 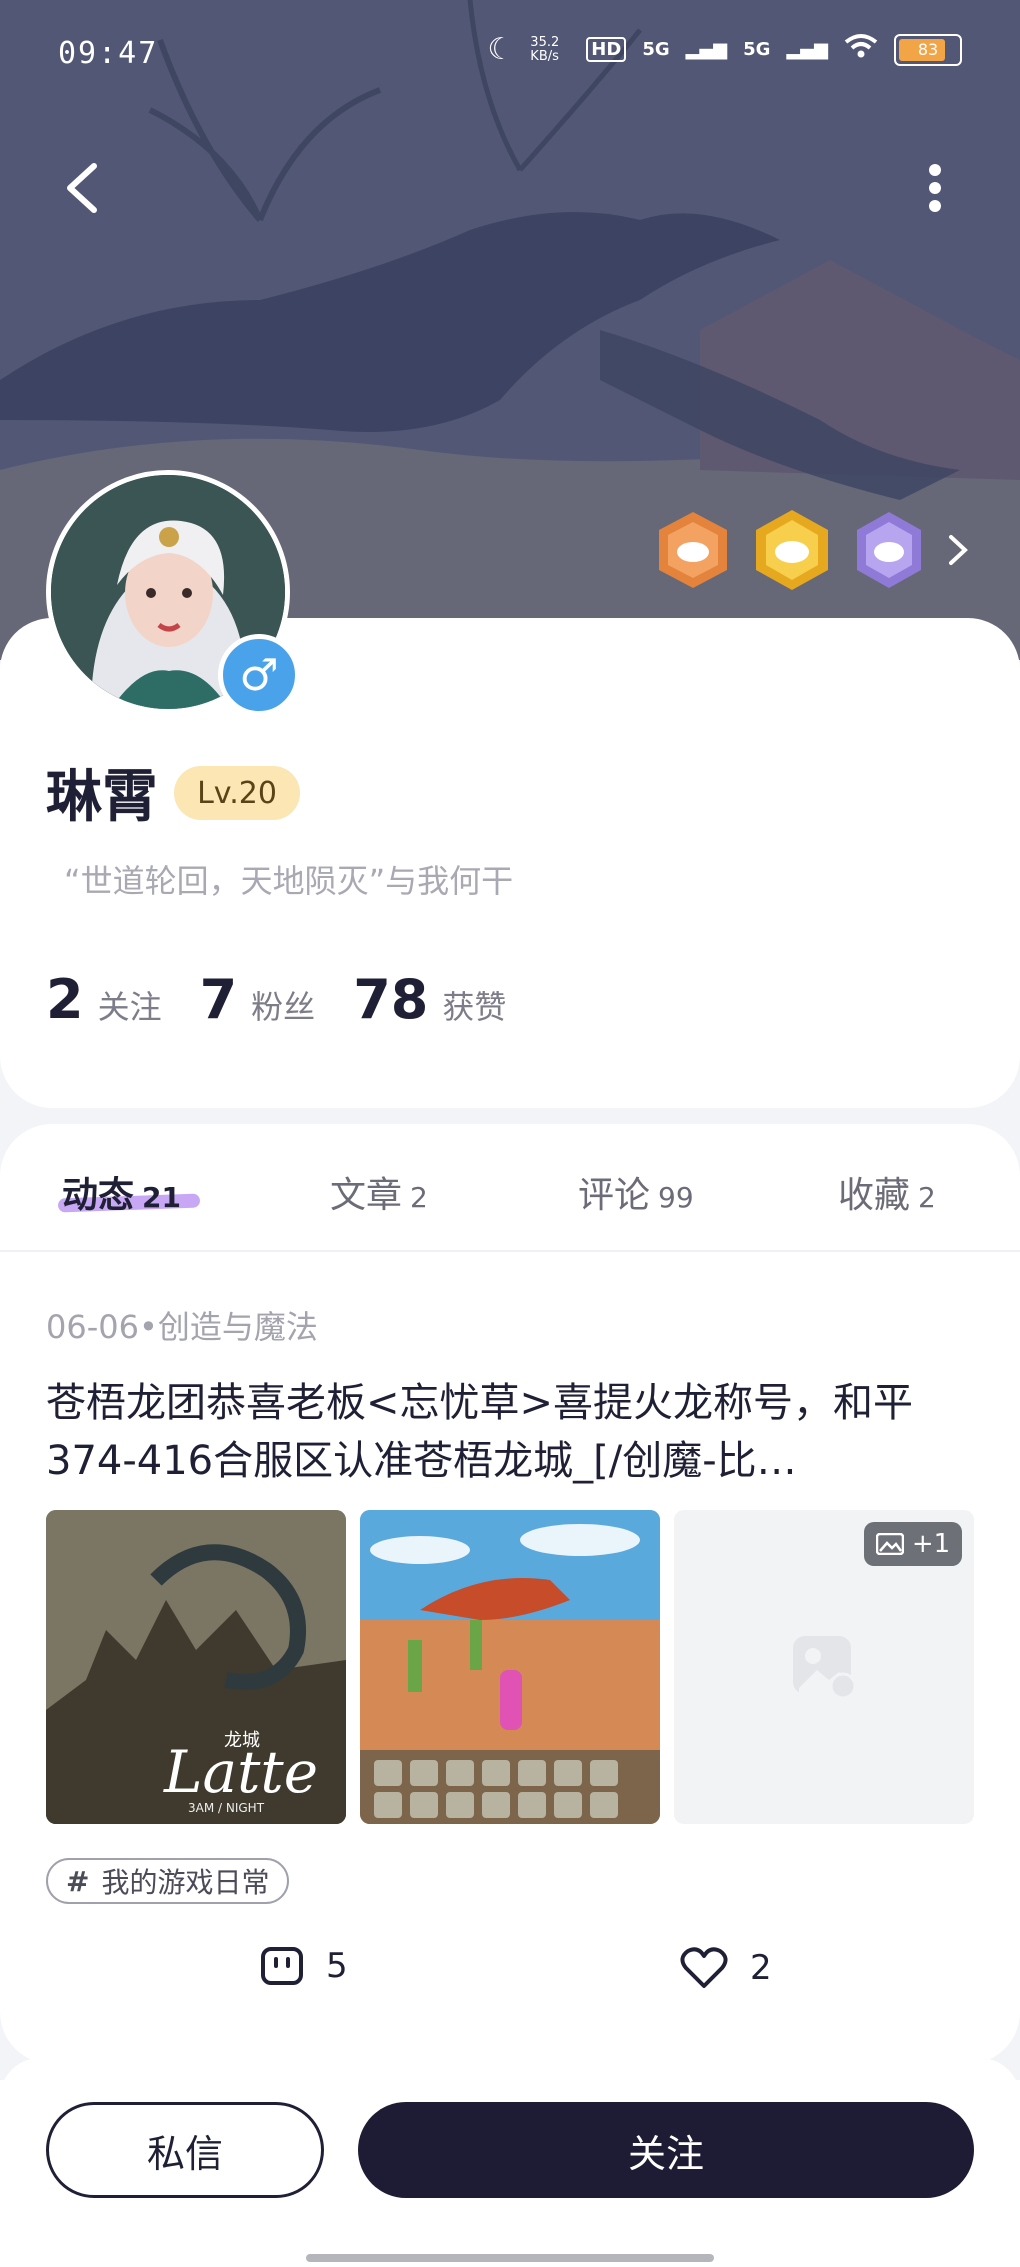 What do you see at coordinates (761, 1968) in the screenshot?
I see `like-count: 2` at bounding box center [761, 1968].